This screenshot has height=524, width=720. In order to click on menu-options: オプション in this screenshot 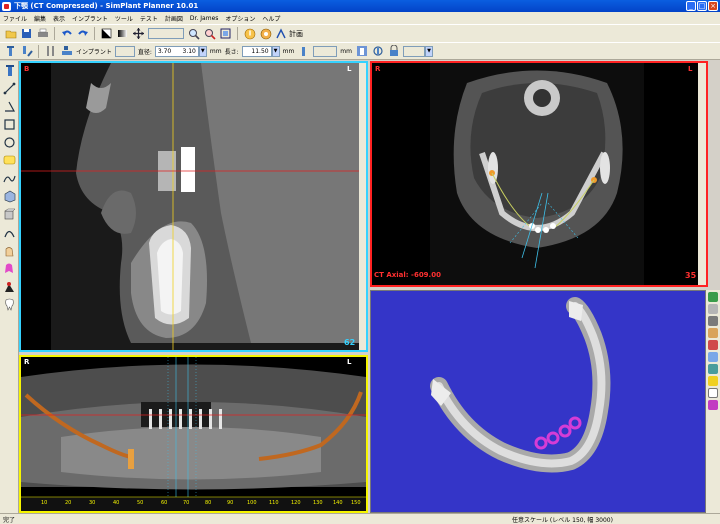, I will do `click(240, 18)`.